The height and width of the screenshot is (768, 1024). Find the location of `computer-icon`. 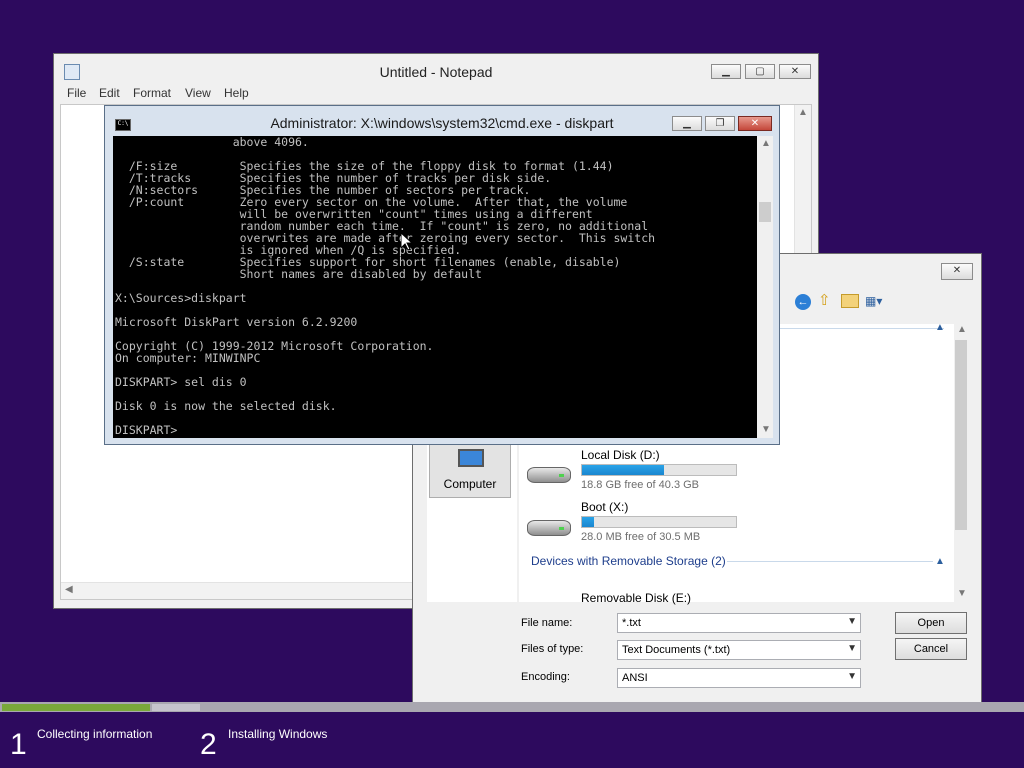

computer-icon is located at coordinates (471, 458).